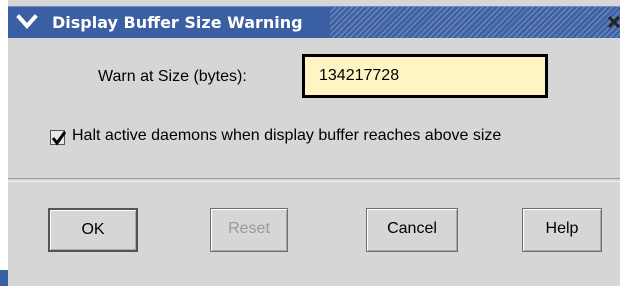  I want to click on window-edge, so click(4, 278).